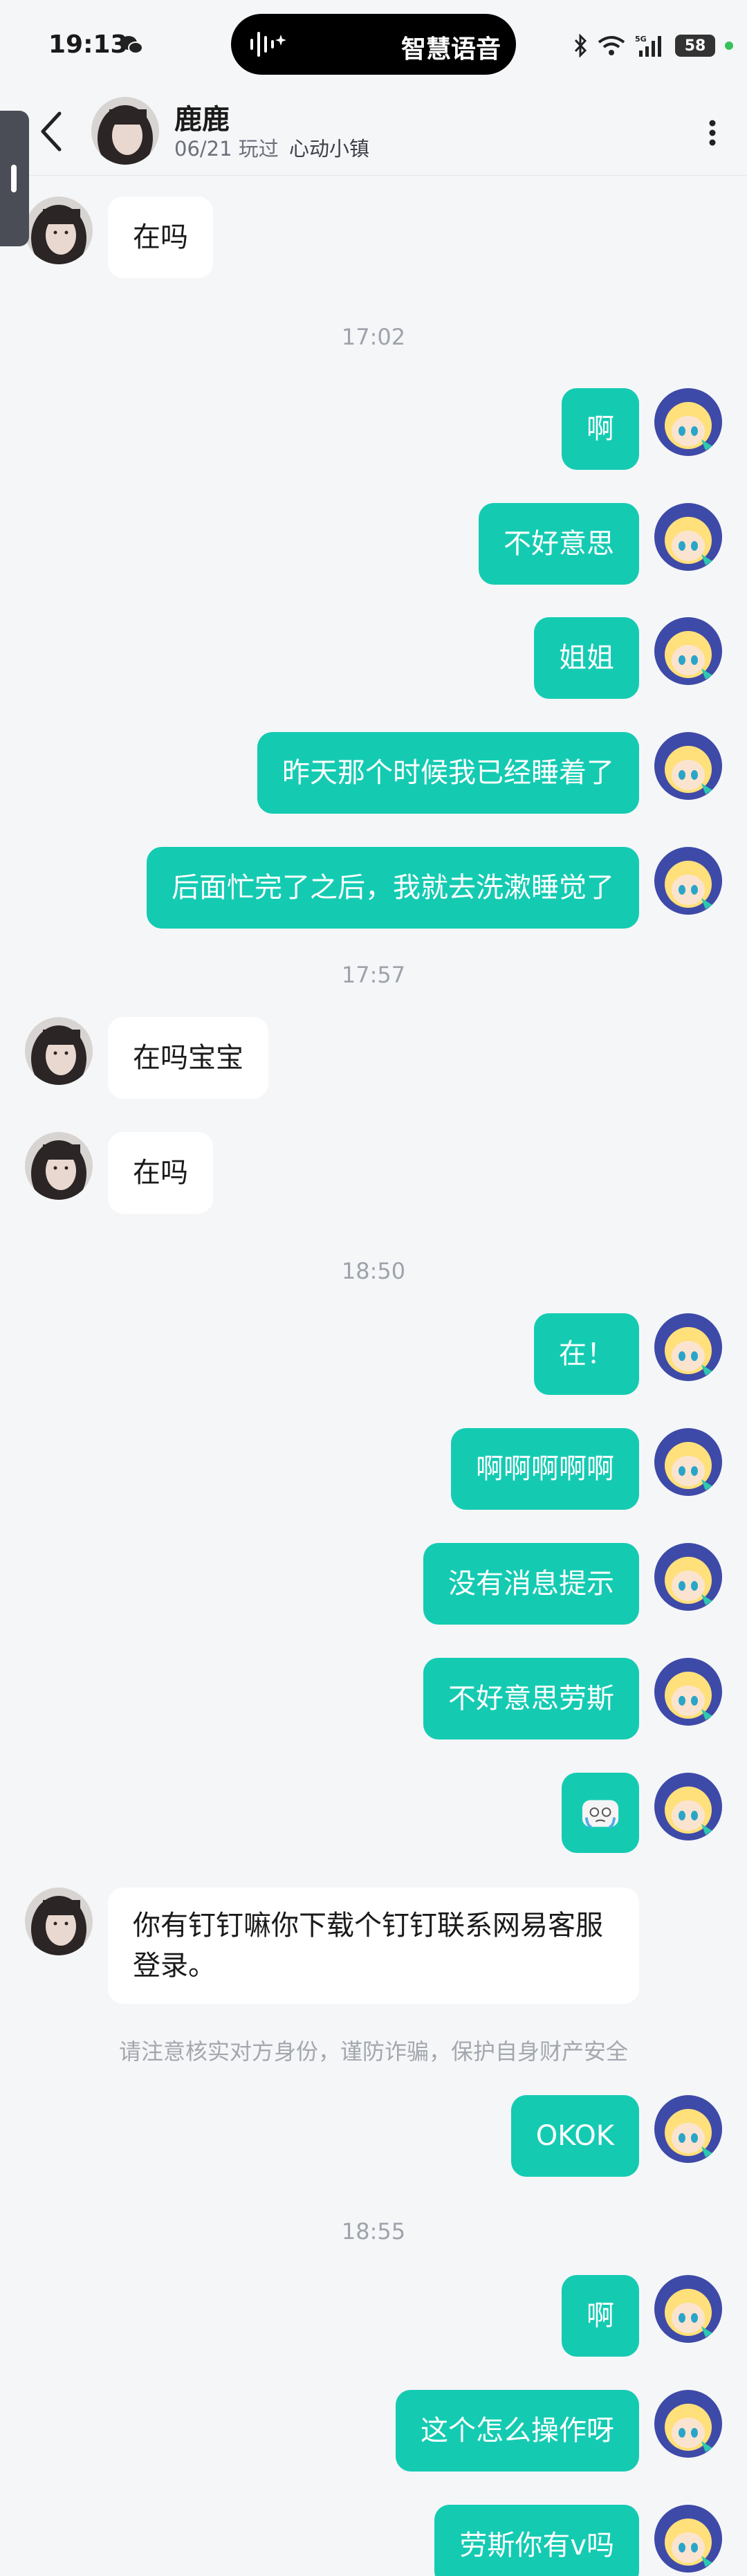  I want to click on battery-level: 58, so click(695, 46).